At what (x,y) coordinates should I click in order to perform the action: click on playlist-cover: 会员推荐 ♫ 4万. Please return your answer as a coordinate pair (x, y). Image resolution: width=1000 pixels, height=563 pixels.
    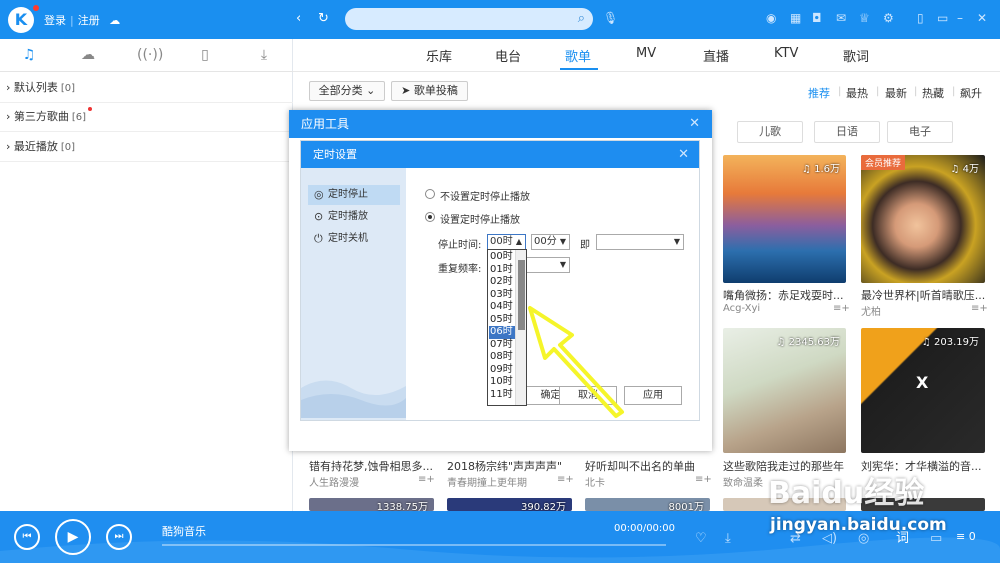
    Looking at the image, I should click on (923, 219).